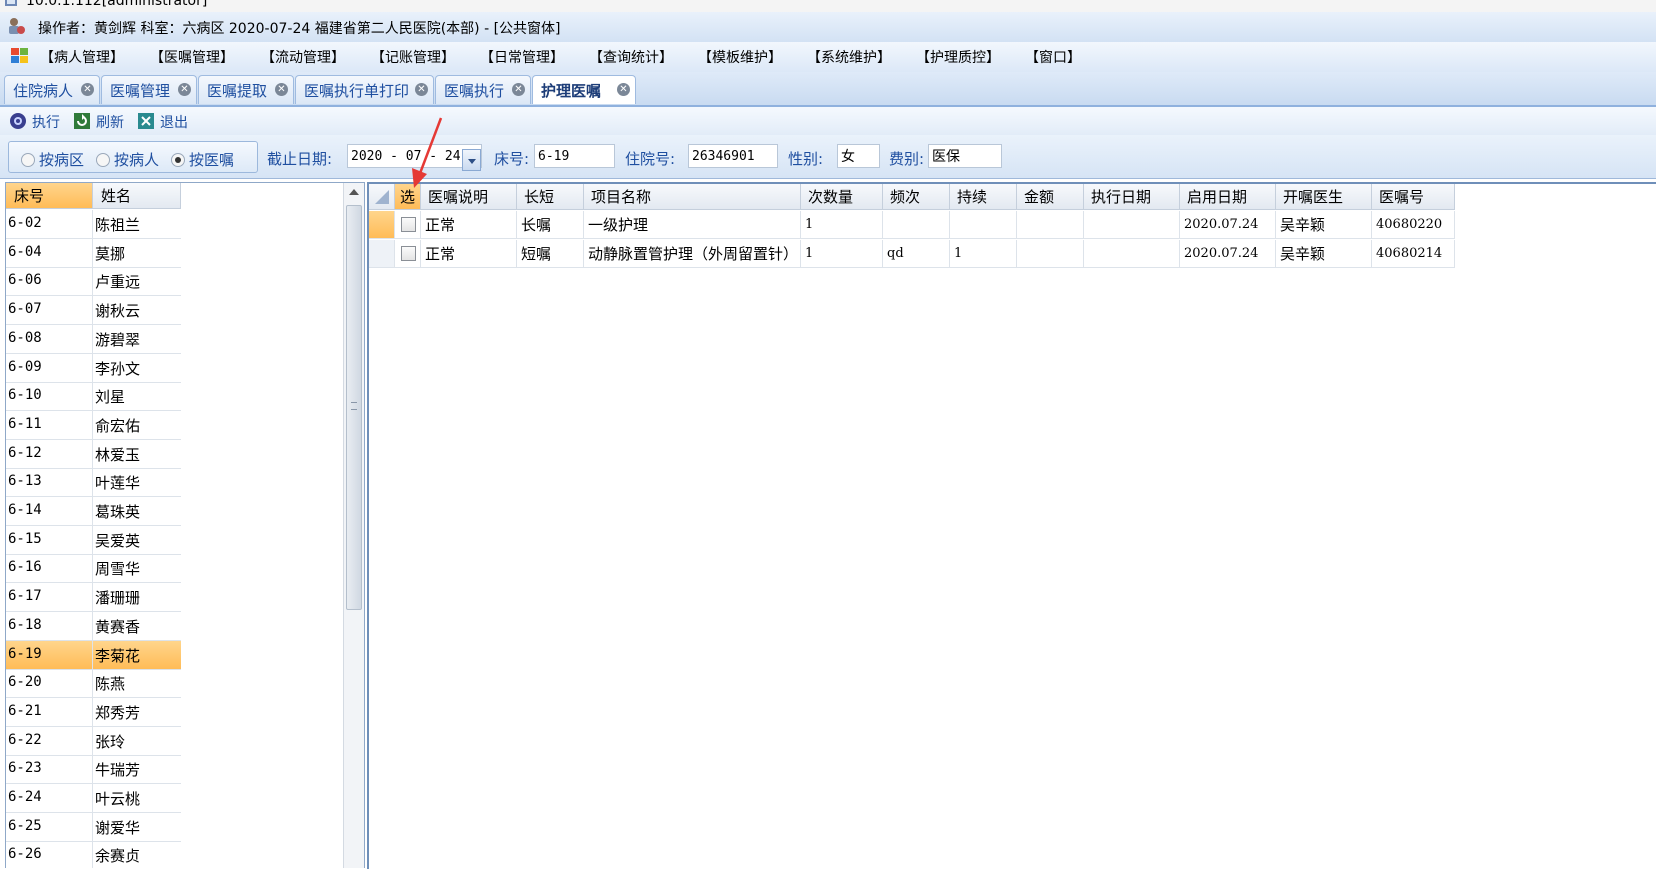  Describe the element at coordinates (584, 89) in the screenshot. I see `tab-nursing-orders: 护理医嘱 ✕` at that location.